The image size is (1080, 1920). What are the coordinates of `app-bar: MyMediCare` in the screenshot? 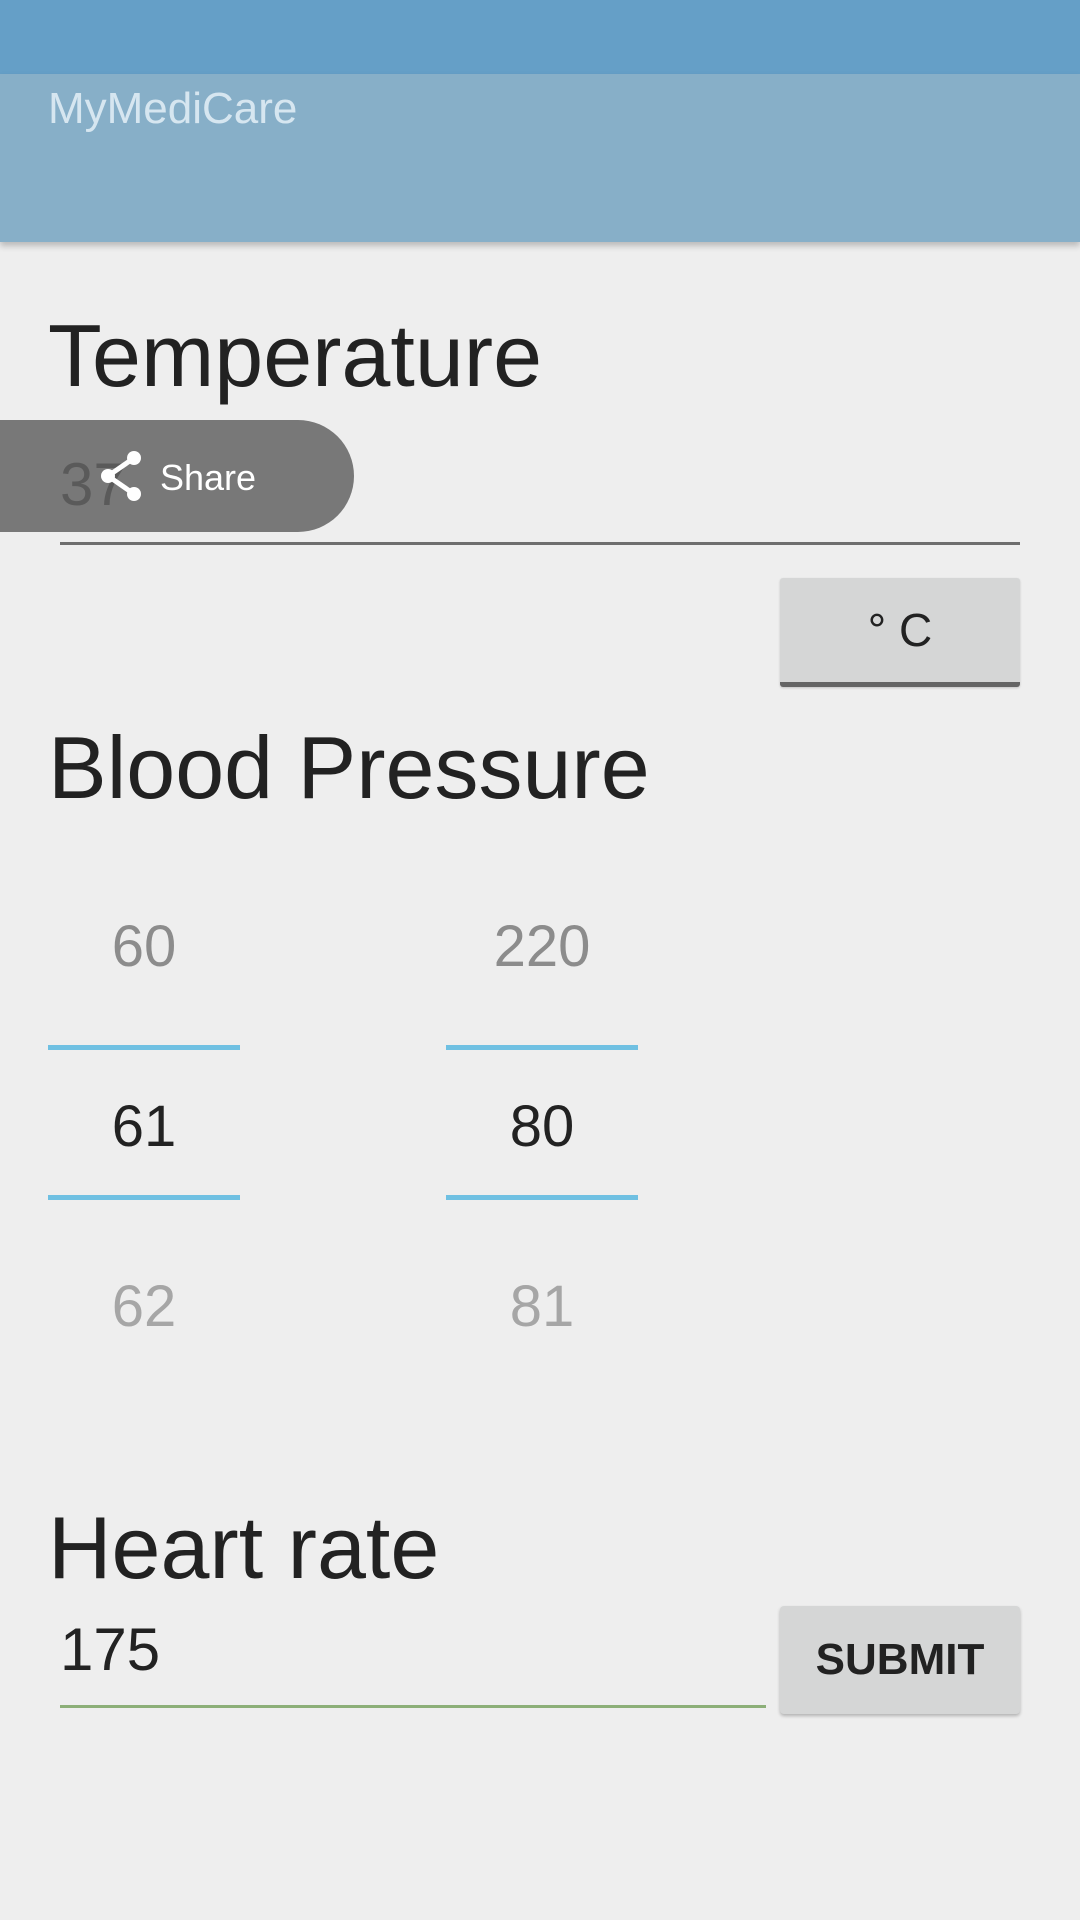 It's located at (540, 158).